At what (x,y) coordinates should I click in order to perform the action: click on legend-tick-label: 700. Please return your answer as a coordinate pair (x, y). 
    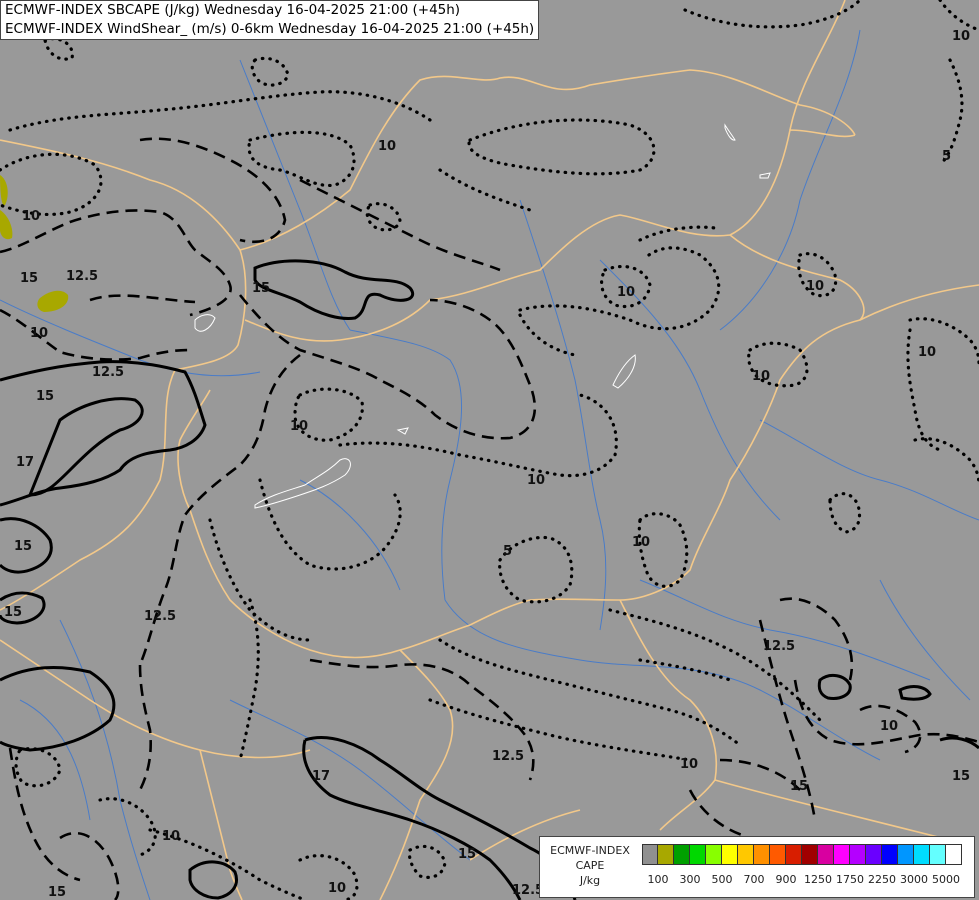
    Looking at the image, I should click on (754, 879).